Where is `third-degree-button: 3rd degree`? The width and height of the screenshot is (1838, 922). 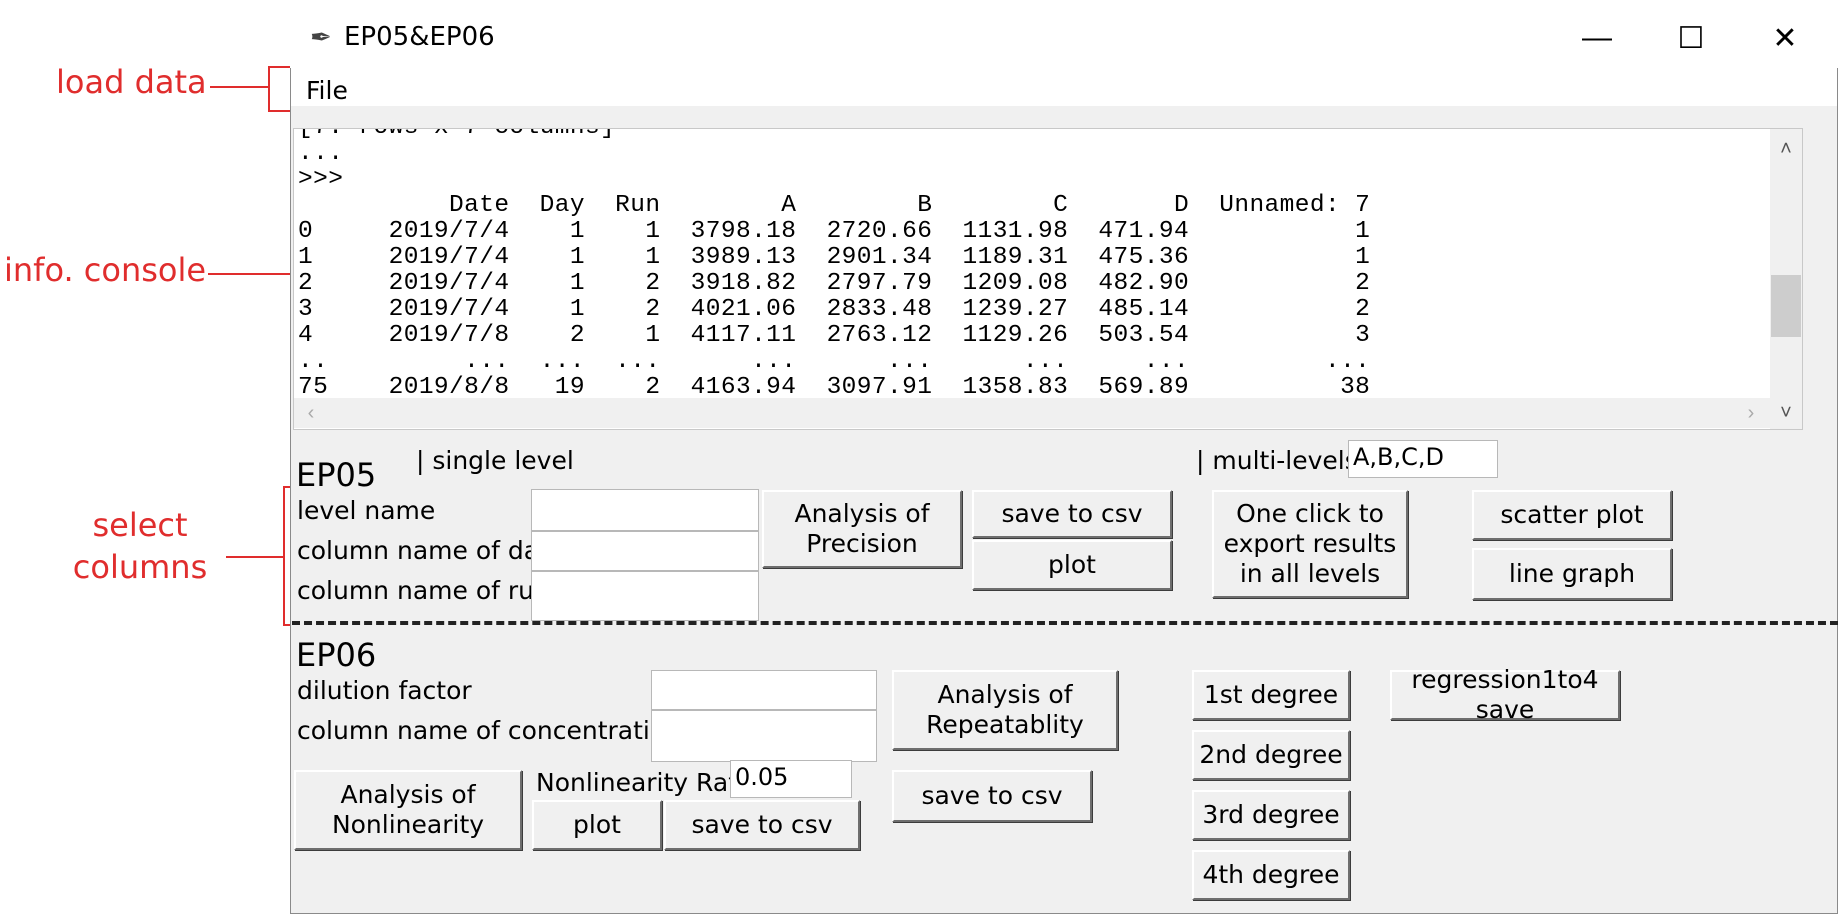 third-degree-button: 3rd degree is located at coordinates (1271, 815).